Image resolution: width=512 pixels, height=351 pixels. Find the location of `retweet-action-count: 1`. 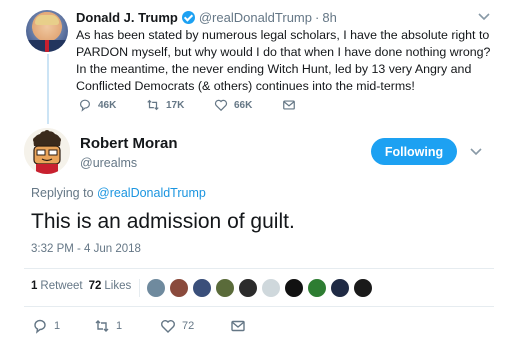

retweet-action-count: 1 is located at coordinates (119, 326).